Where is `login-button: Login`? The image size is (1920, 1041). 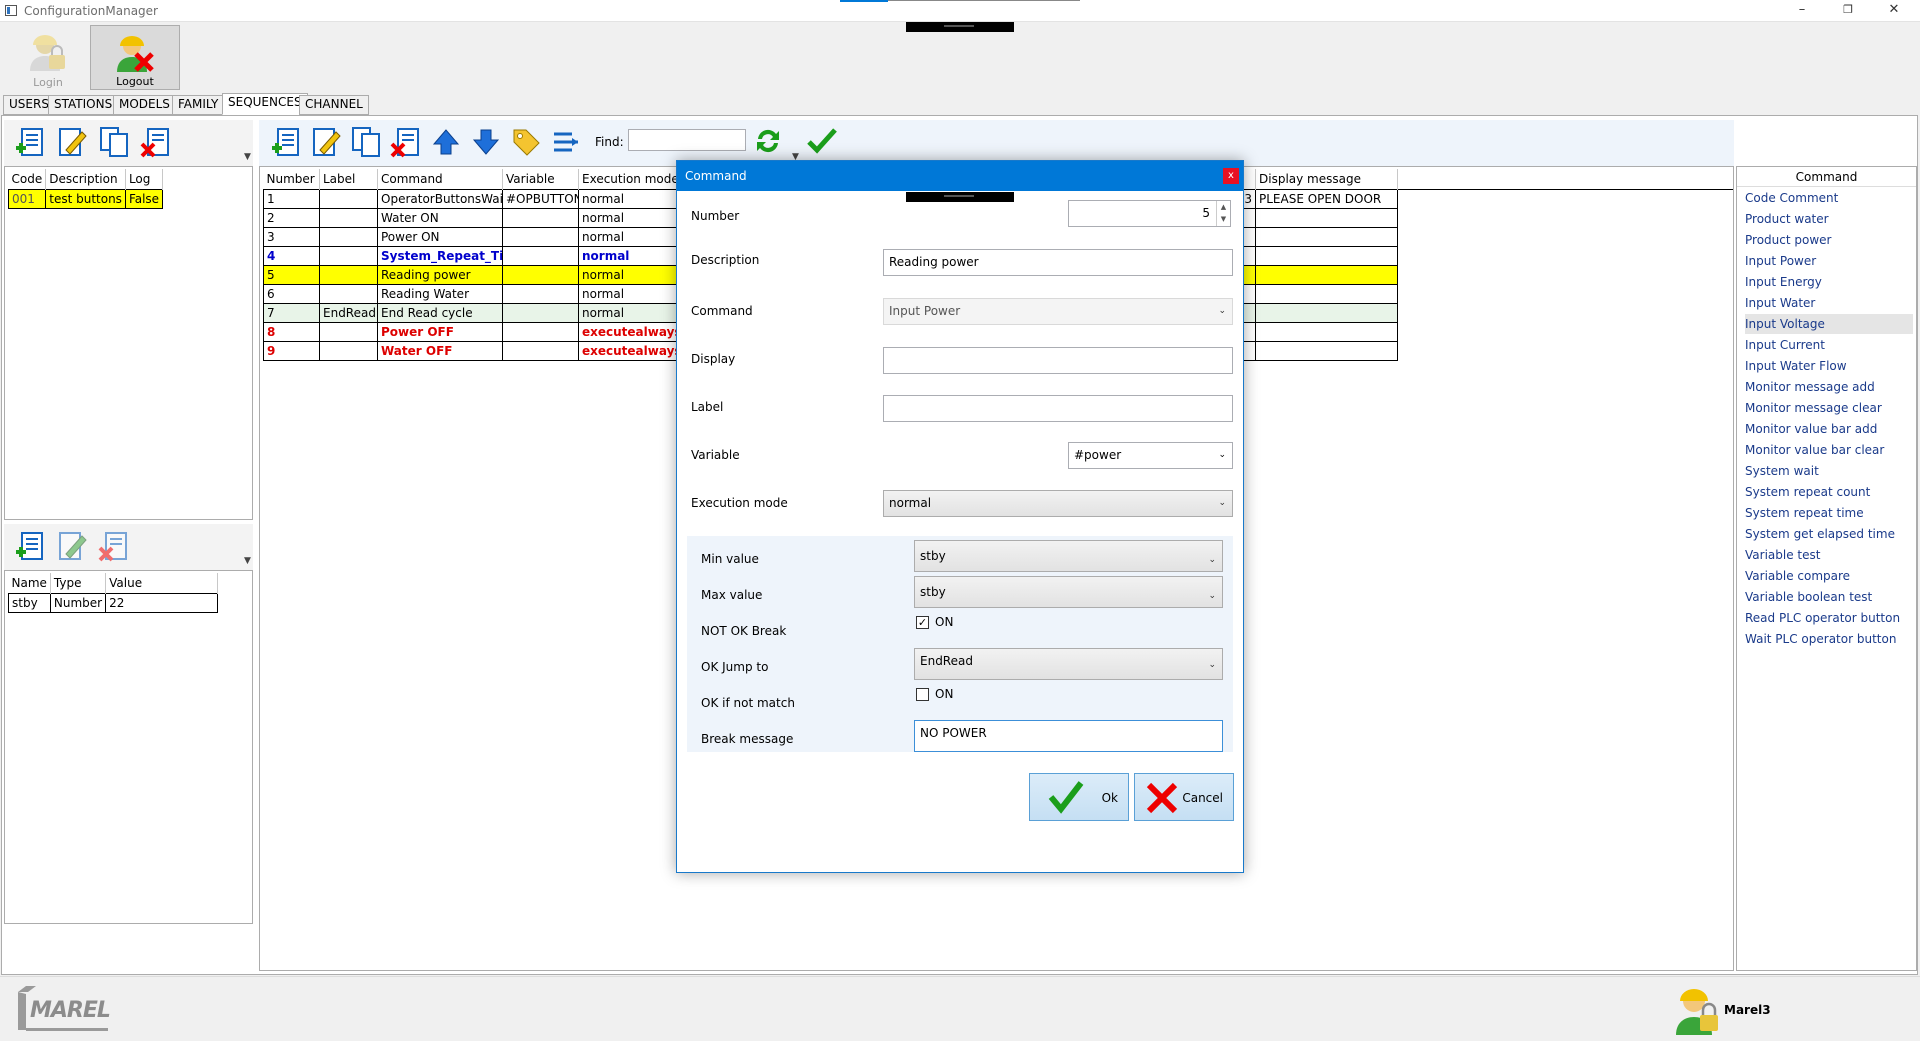 login-button: Login is located at coordinates (48, 57).